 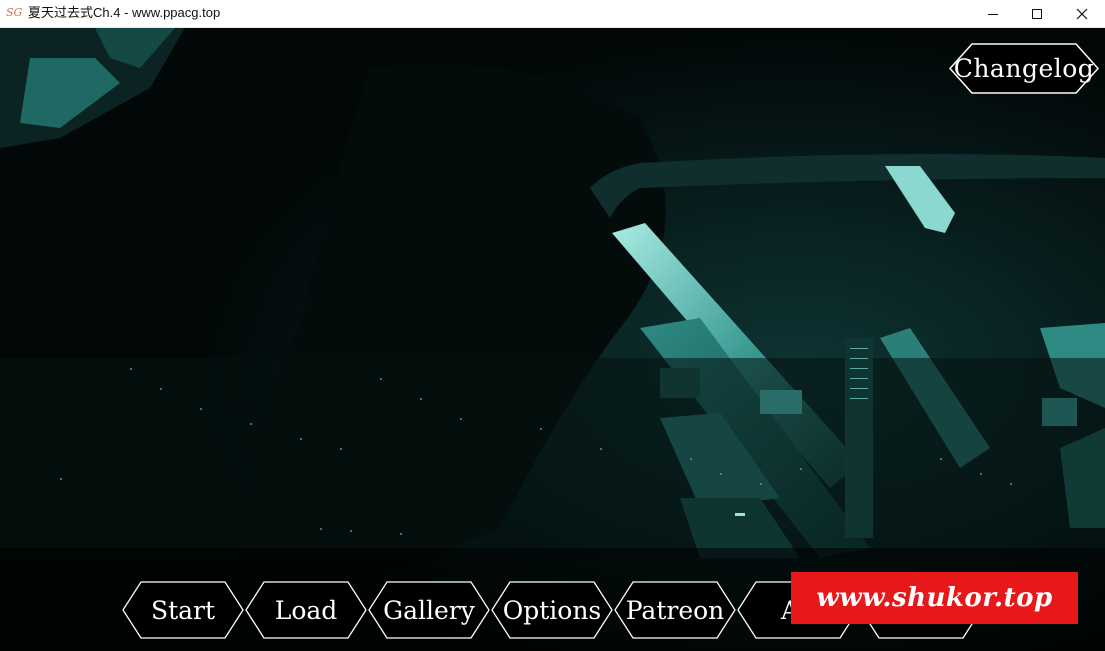 I want to click on changelog-button: Changelog, so click(x=1024, y=68).